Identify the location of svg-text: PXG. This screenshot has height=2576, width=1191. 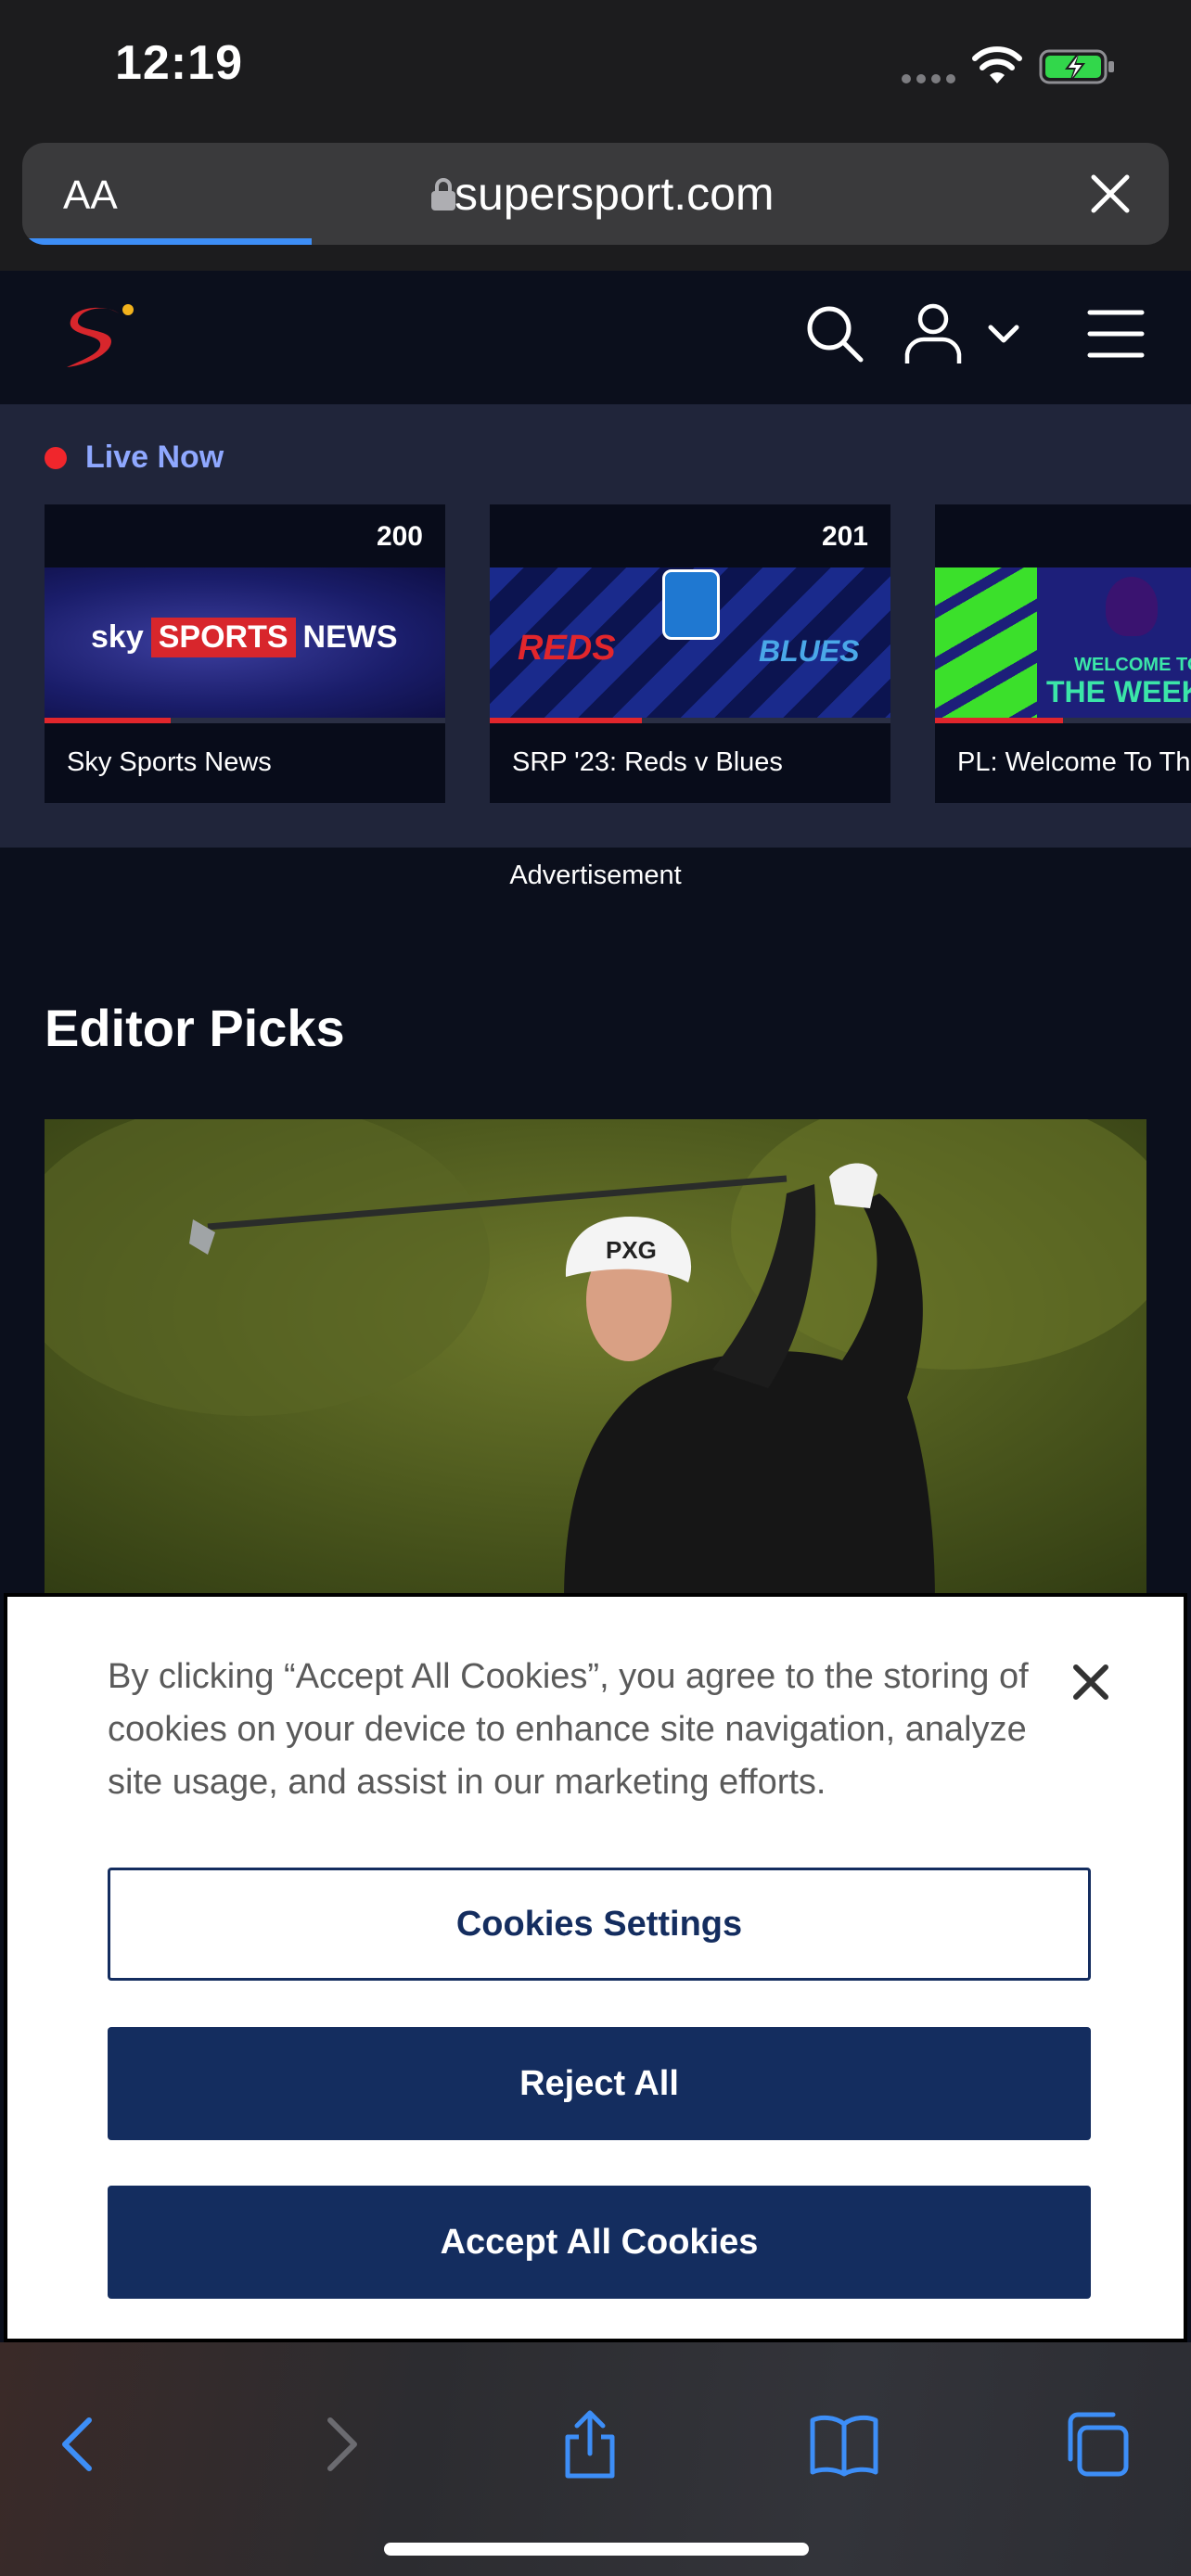
(631, 1250).